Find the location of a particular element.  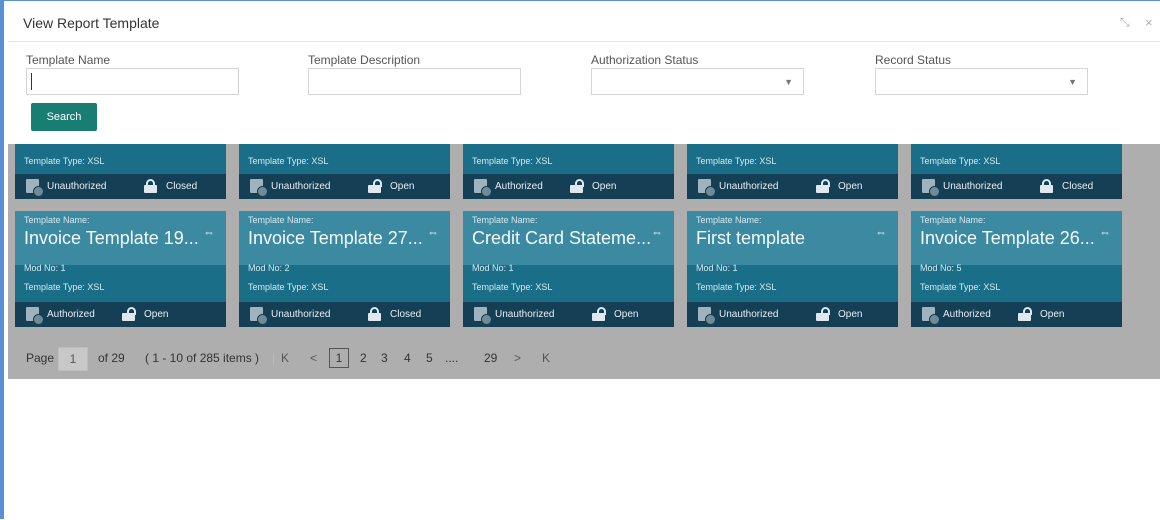

template-card: Template Type: XSL Authorized Open is located at coordinates (568, 171).